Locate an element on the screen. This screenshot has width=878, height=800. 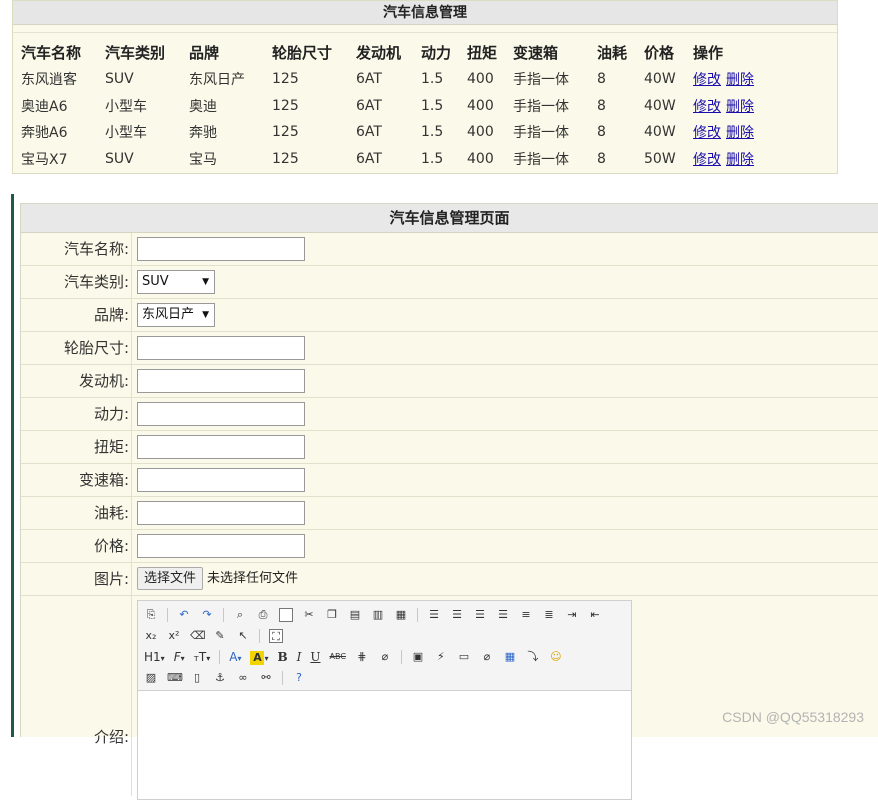
strikethrough-button: ABC is located at coordinates (338, 657).